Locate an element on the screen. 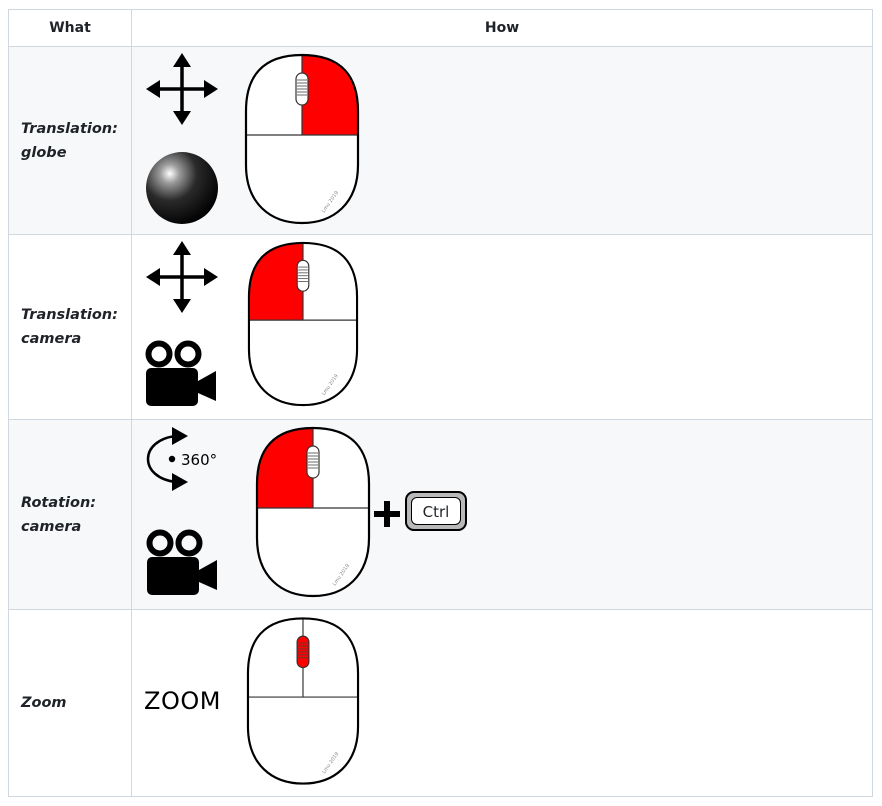  rotation-degree-label: 360° is located at coordinates (199, 460).